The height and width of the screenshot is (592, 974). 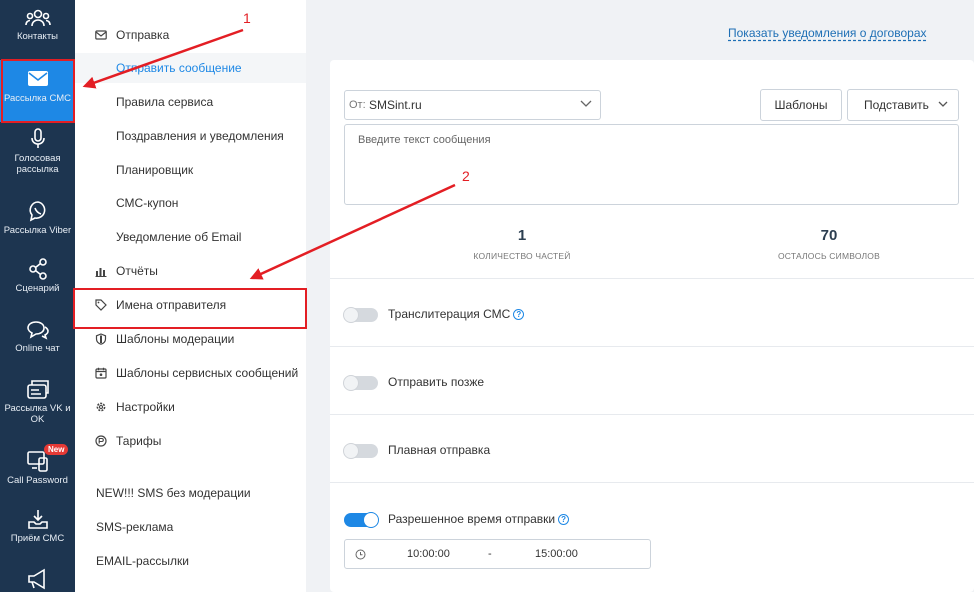 I want to click on option-row-send-later: Отправить позже, so click(x=652, y=380).